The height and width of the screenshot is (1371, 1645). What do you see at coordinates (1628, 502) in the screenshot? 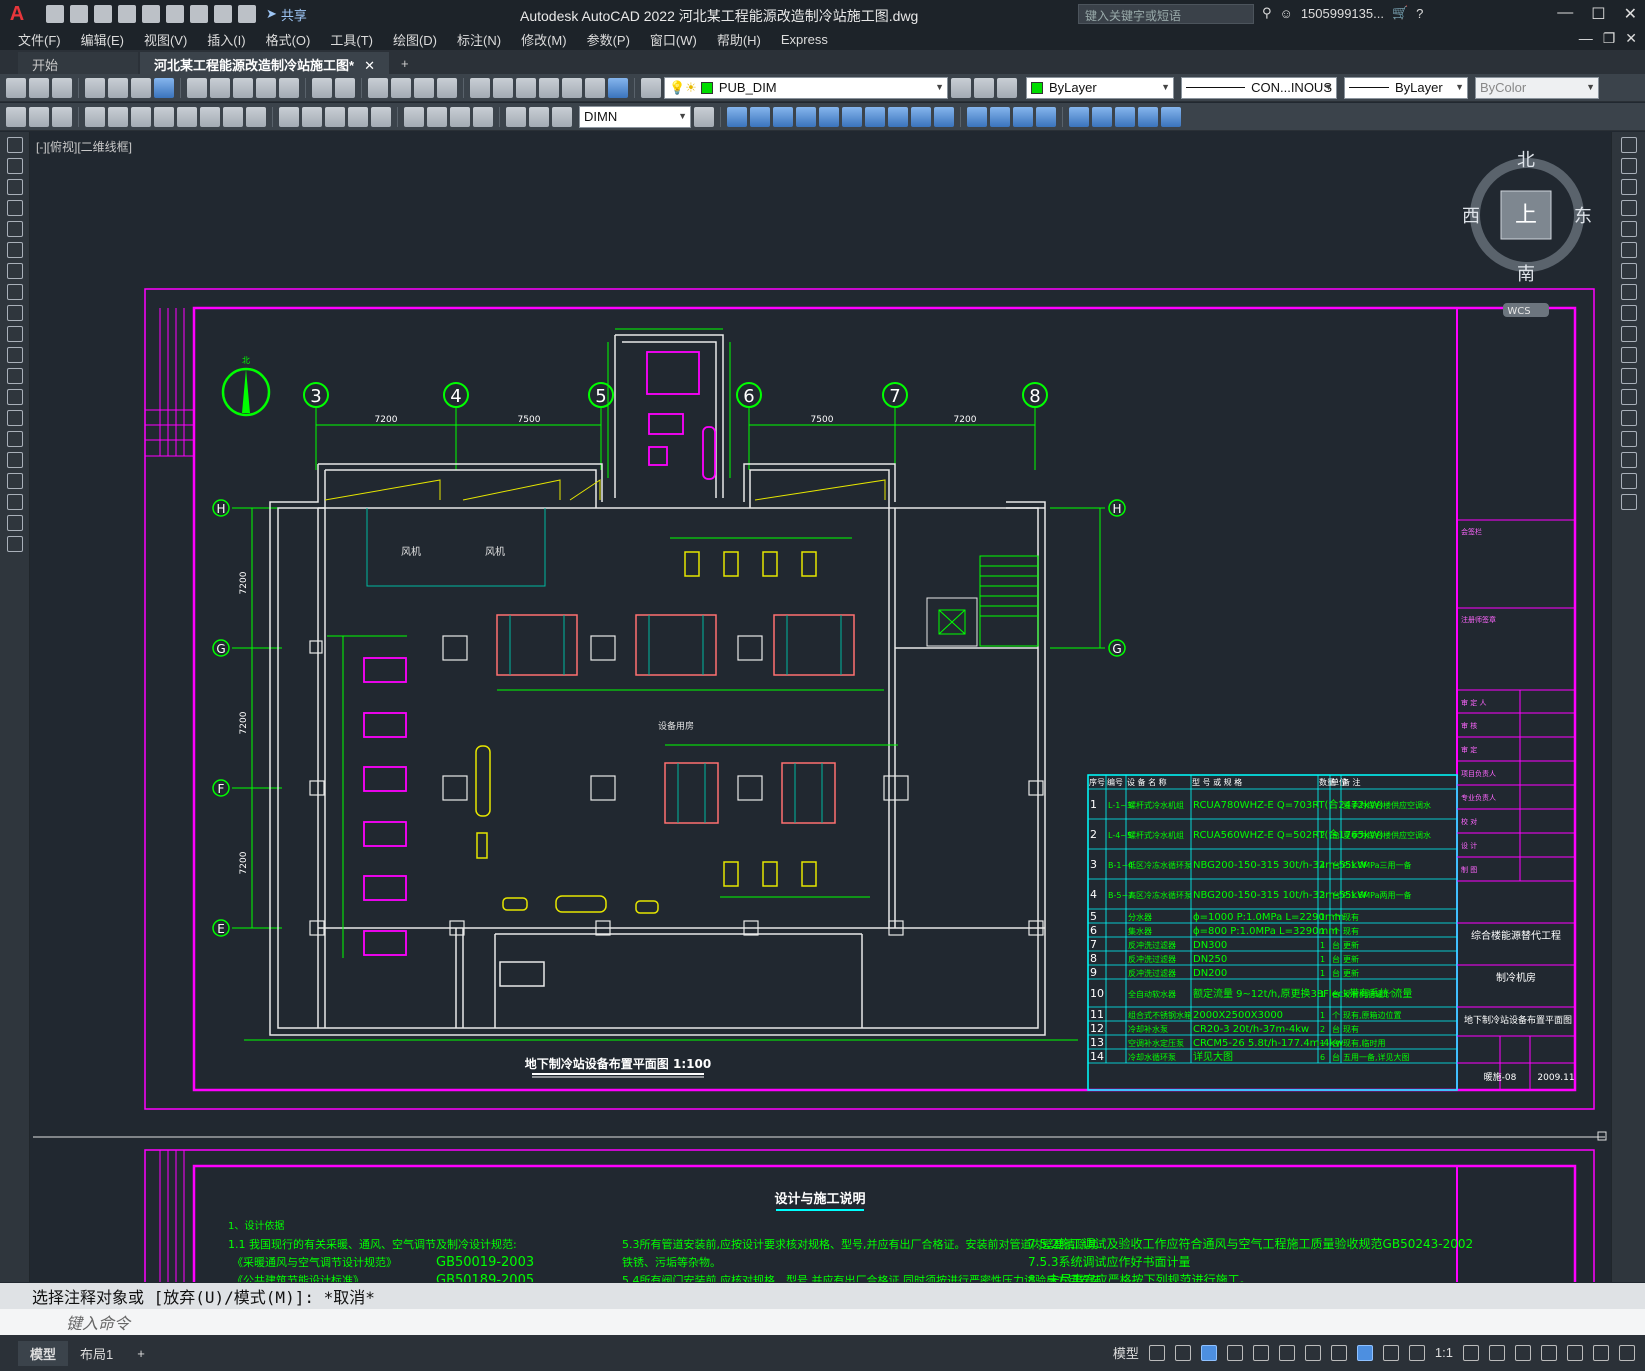
I see `explode-icon` at bounding box center [1628, 502].